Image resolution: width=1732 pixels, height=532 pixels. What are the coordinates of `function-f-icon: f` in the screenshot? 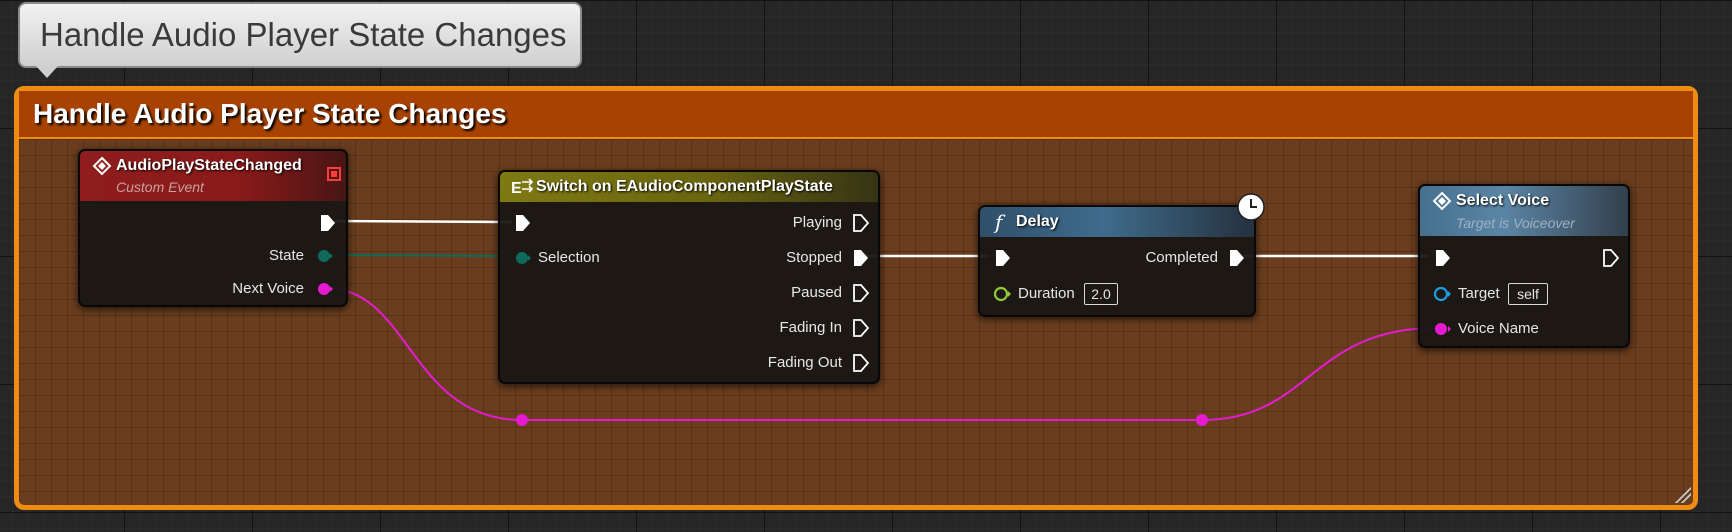 It's located at (999, 222).